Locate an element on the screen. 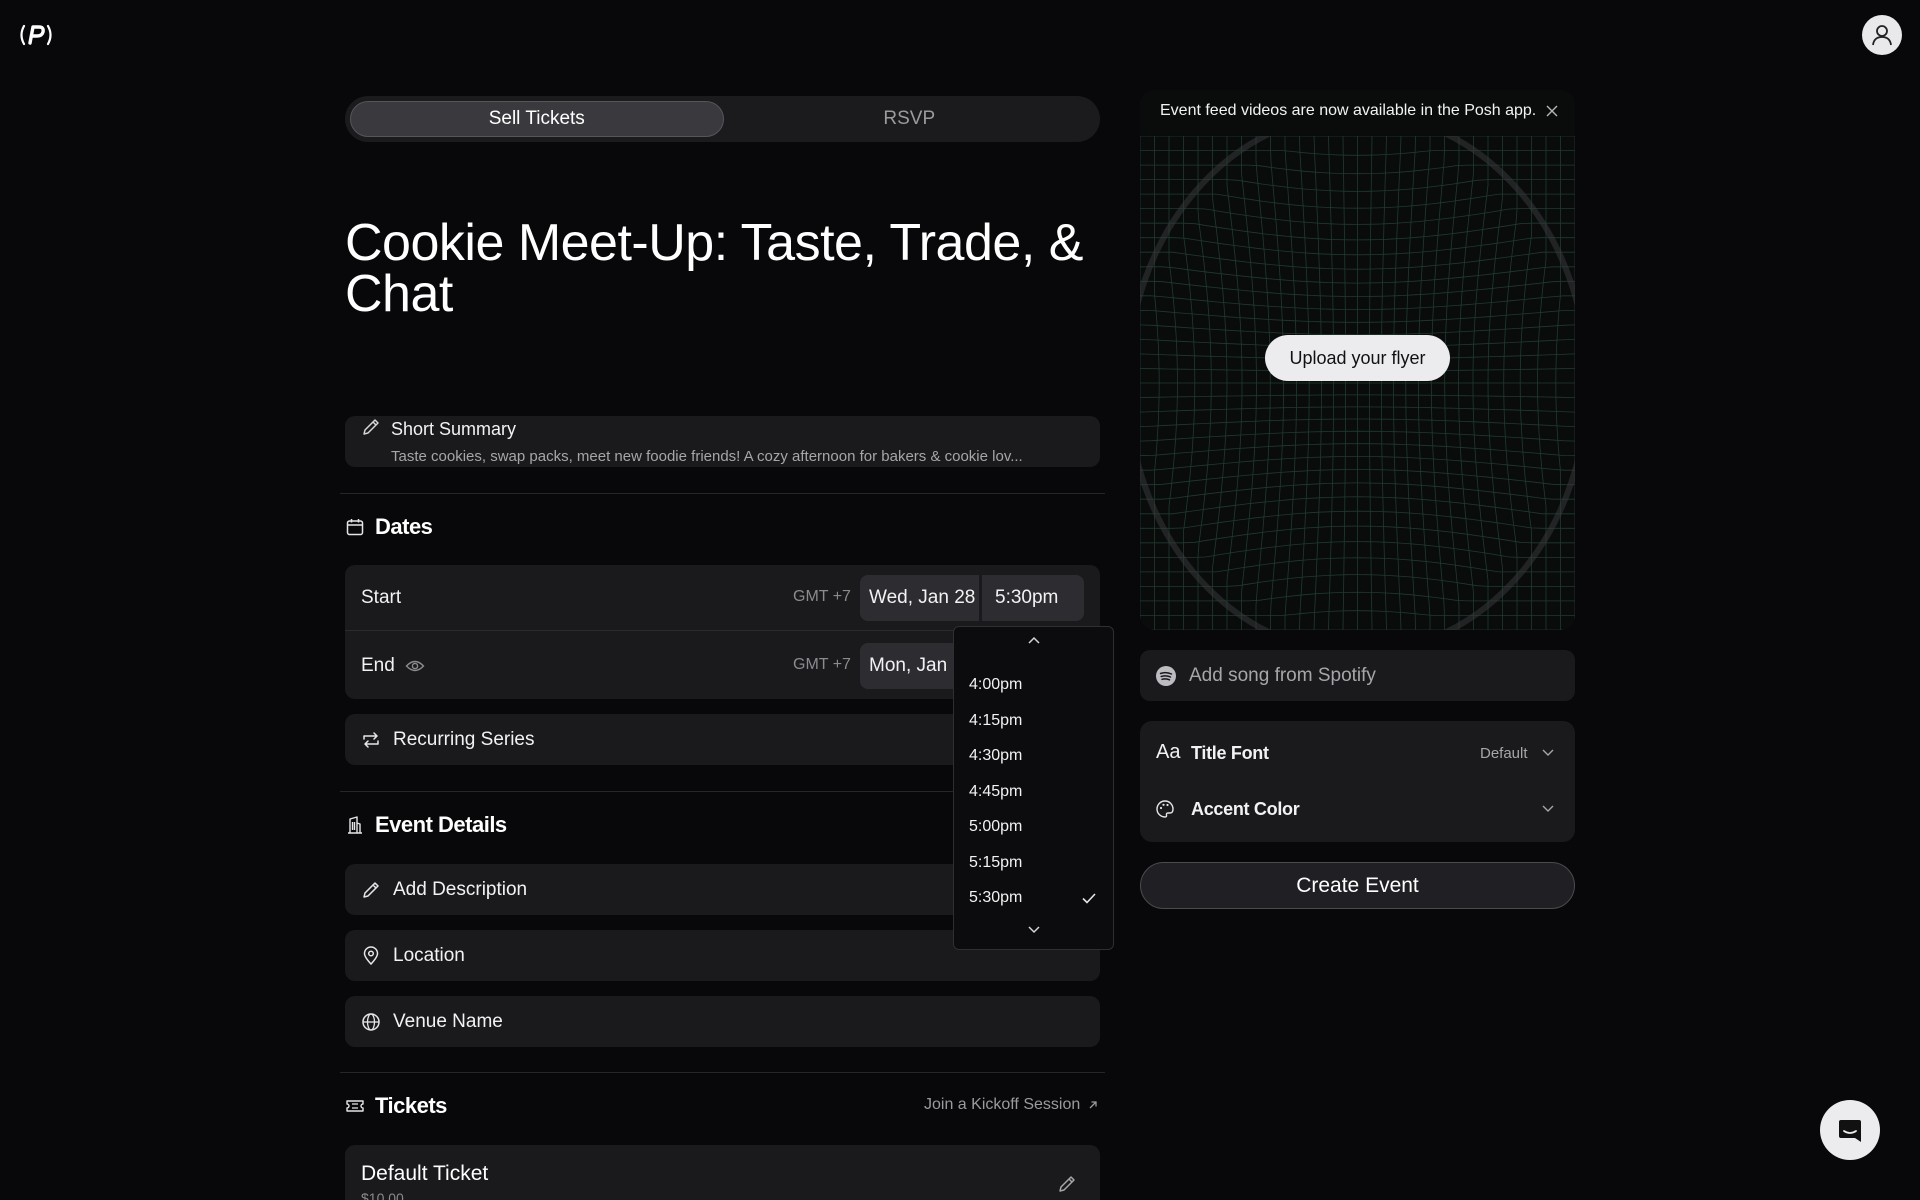 The height and width of the screenshot is (1200, 1920). dates-heading: Dates is located at coordinates (404, 526).